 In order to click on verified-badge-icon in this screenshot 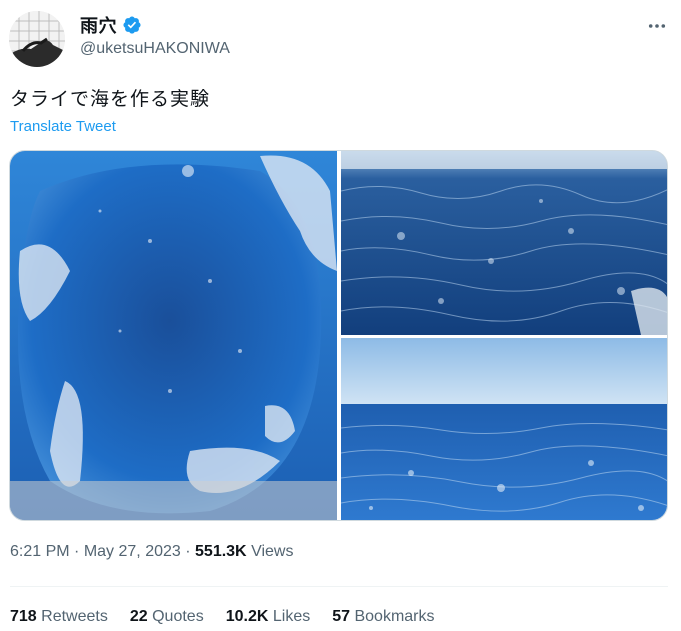, I will do `click(132, 25)`.